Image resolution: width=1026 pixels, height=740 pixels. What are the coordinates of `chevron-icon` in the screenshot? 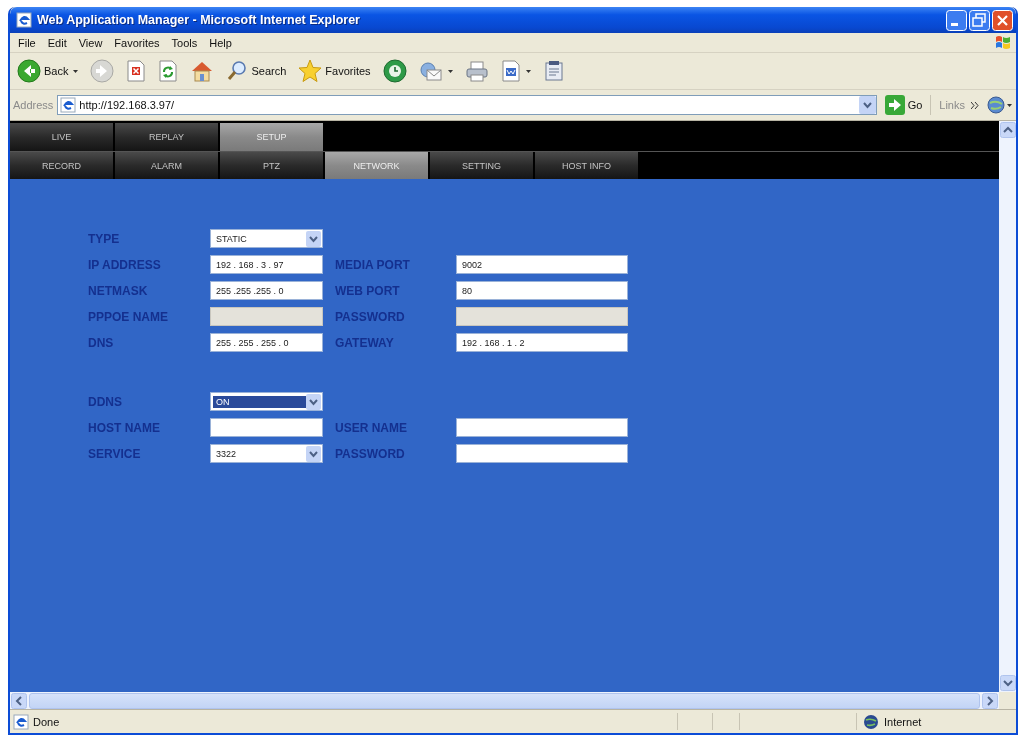 It's located at (975, 105).